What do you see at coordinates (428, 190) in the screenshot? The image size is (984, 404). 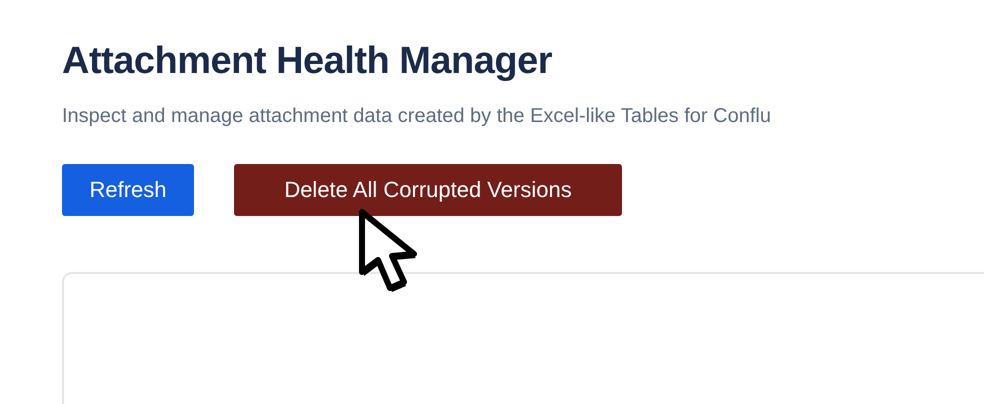 I see `delete-button: Delete All Corrupted Versions` at bounding box center [428, 190].